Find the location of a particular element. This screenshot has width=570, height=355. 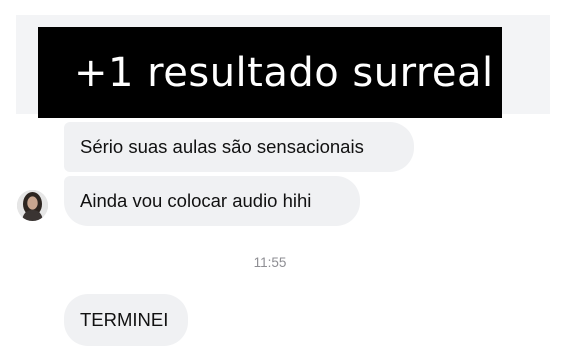

message-bubble: Ainda vou colocar audio hihi is located at coordinates (212, 201).